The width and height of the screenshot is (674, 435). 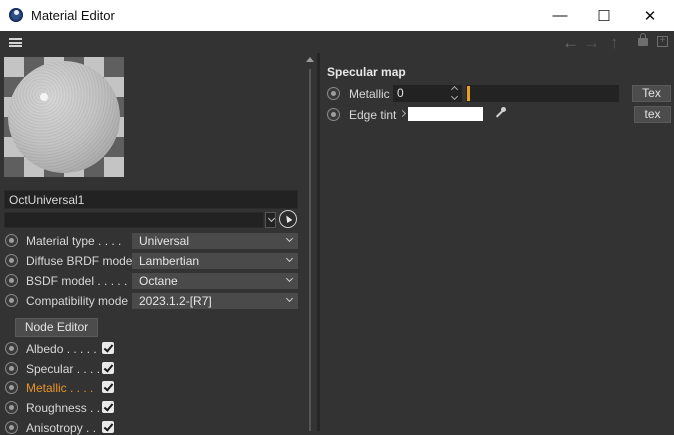 What do you see at coordinates (369, 94) in the screenshot?
I see `metallic-param-label: Metallic` at bounding box center [369, 94].